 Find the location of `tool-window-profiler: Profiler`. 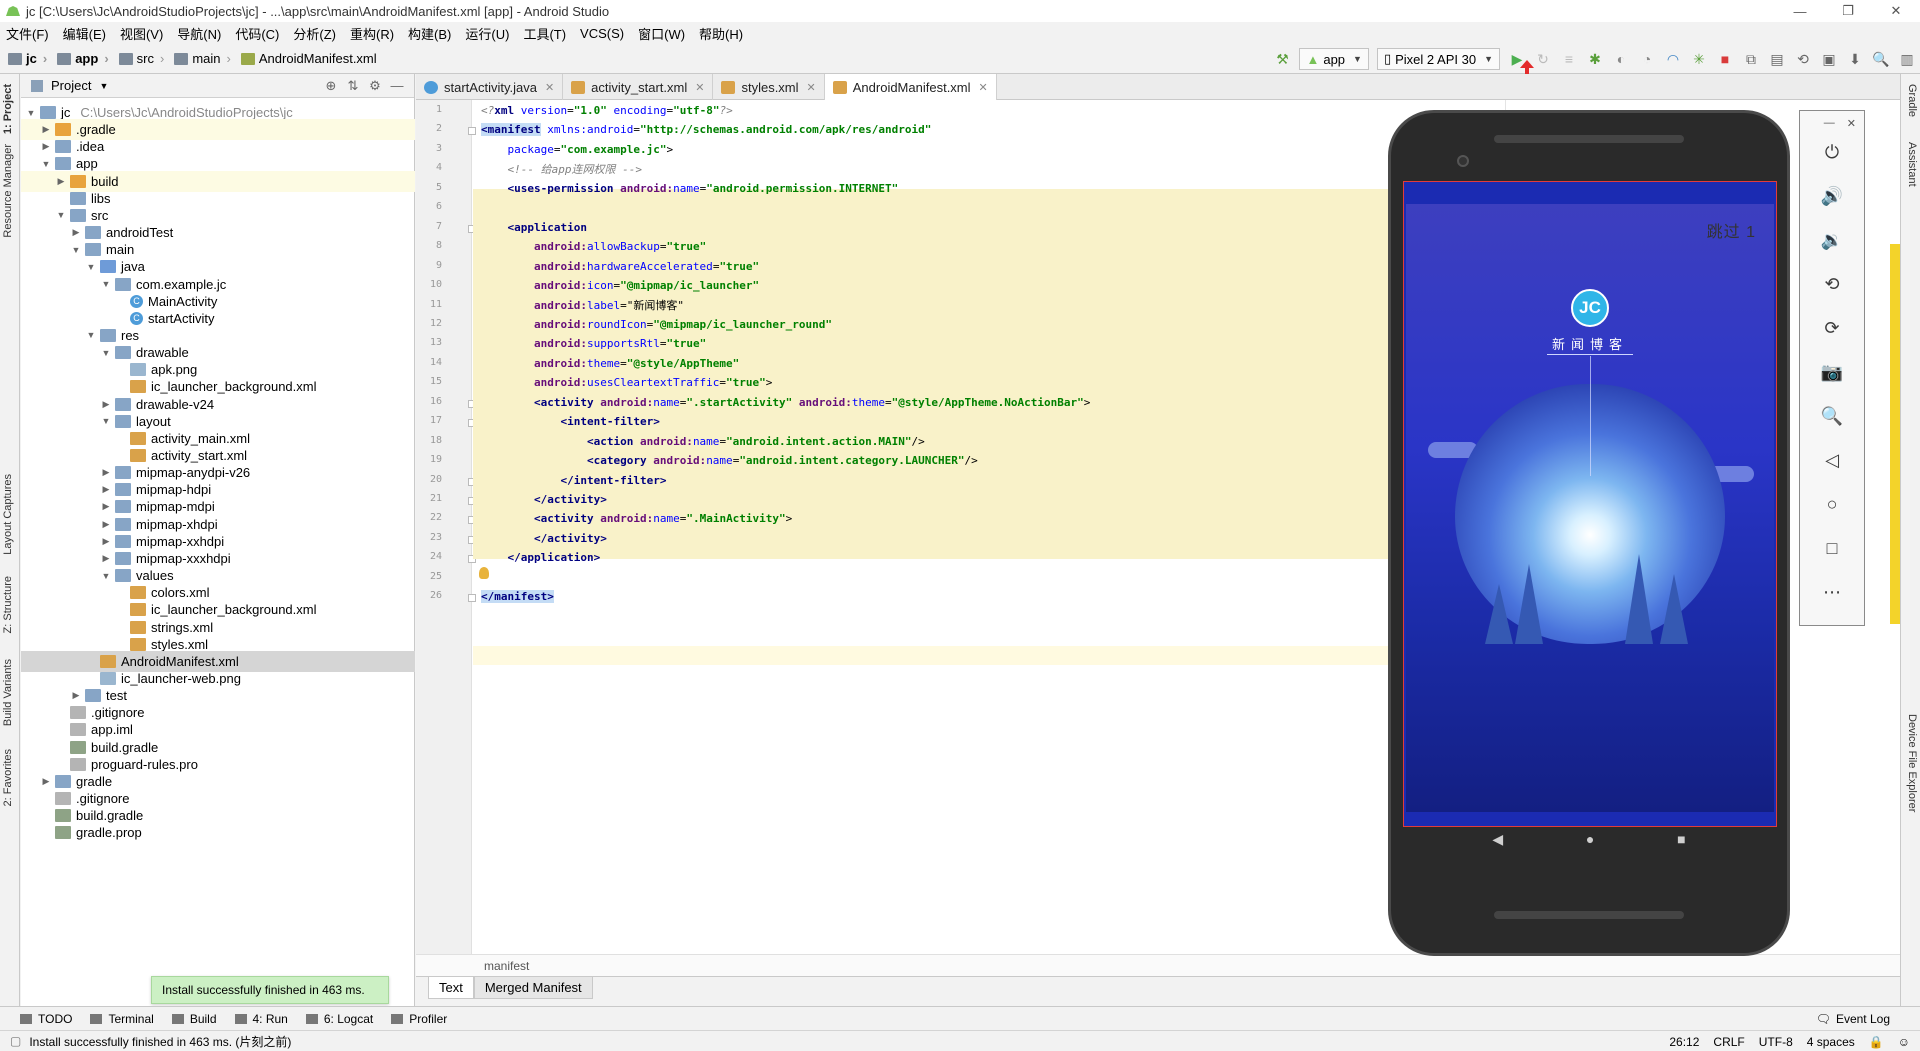

tool-window-profiler: Profiler is located at coordinates (419, 1019).